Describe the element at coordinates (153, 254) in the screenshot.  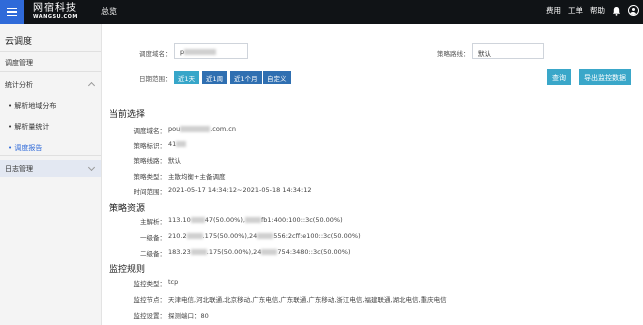
I see `row-label: 二级备：` at that location.